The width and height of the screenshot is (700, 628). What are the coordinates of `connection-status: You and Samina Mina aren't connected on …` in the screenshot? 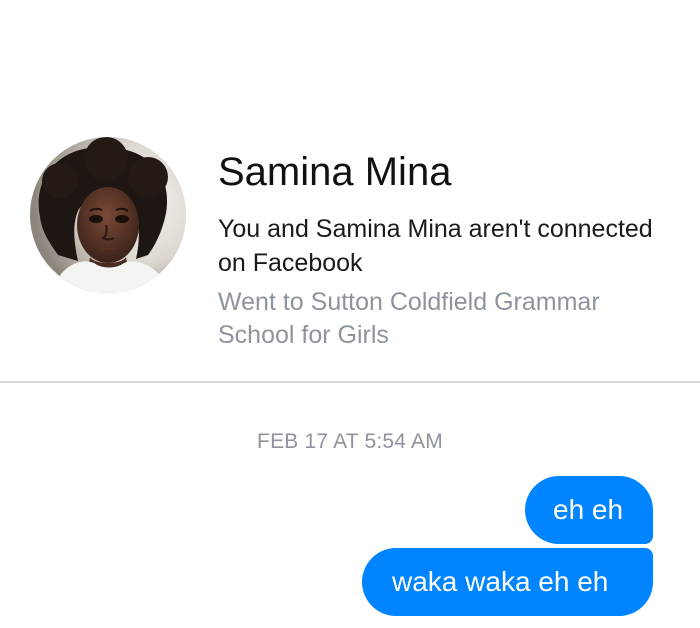 It's located at (435, 246).